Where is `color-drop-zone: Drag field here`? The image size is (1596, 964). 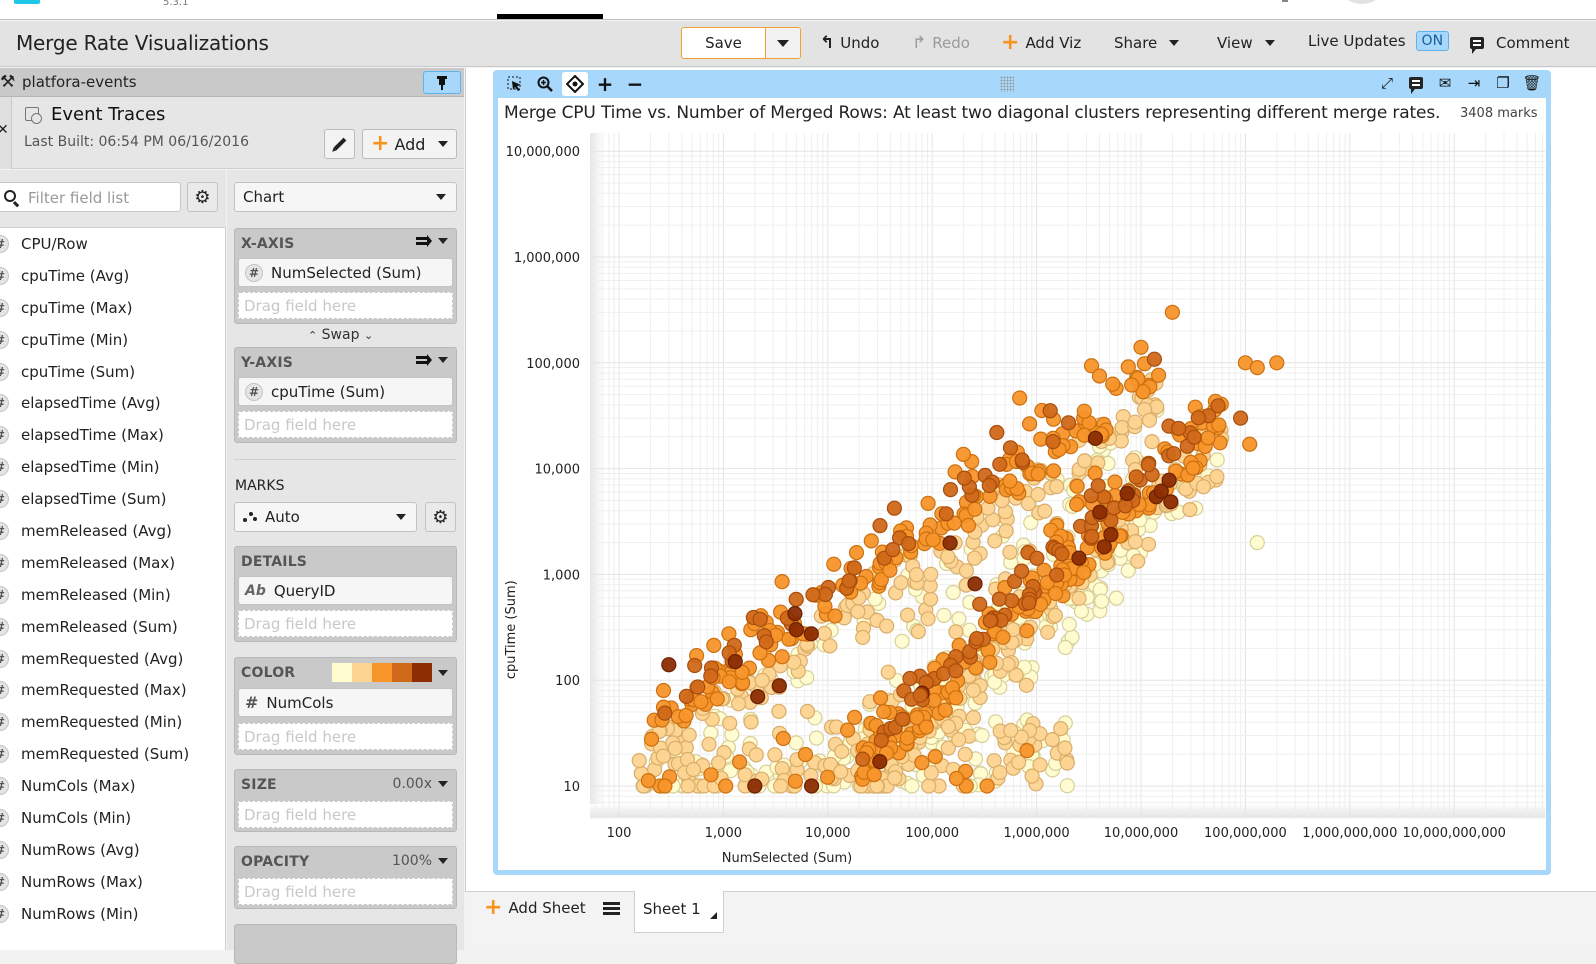
color-drop-zone: Drag field here is located at coordinates (345, 736).